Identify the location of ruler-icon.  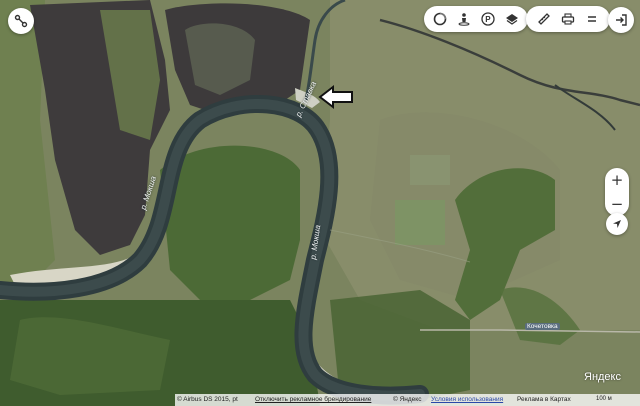
(544, 19).